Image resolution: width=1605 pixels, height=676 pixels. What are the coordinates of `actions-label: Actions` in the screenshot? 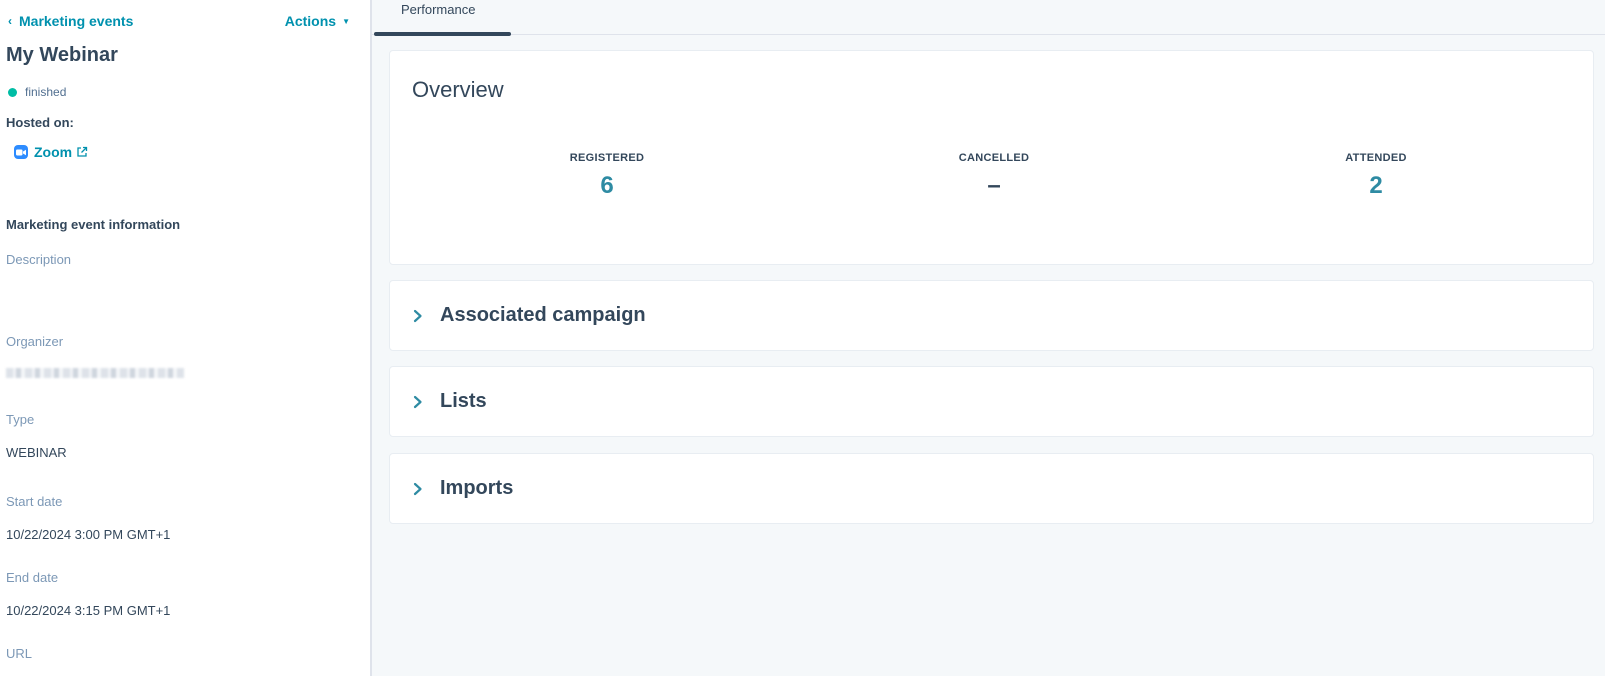 It's located at (310, 21).